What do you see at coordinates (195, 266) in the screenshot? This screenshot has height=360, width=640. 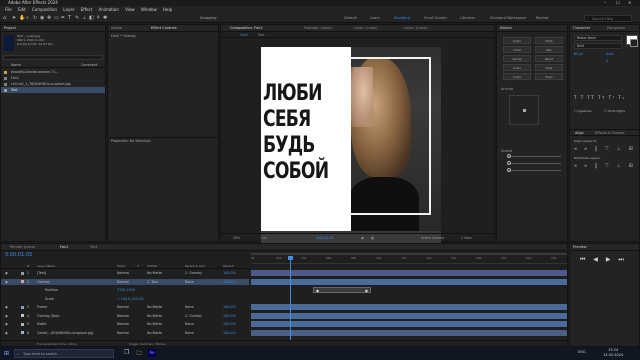 I see `header-parent: Parent & Link` at bounding box center [195, 266].